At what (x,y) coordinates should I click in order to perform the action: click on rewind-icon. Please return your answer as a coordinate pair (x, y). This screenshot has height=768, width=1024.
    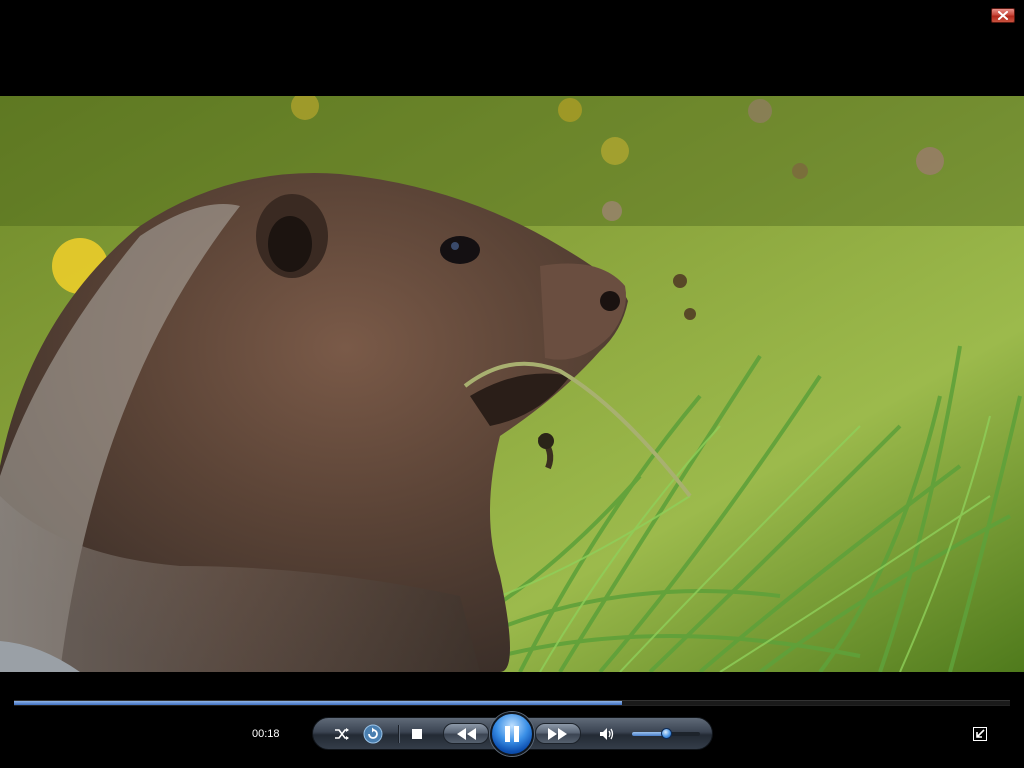
    Looking at the image, I should click on (466, 733).